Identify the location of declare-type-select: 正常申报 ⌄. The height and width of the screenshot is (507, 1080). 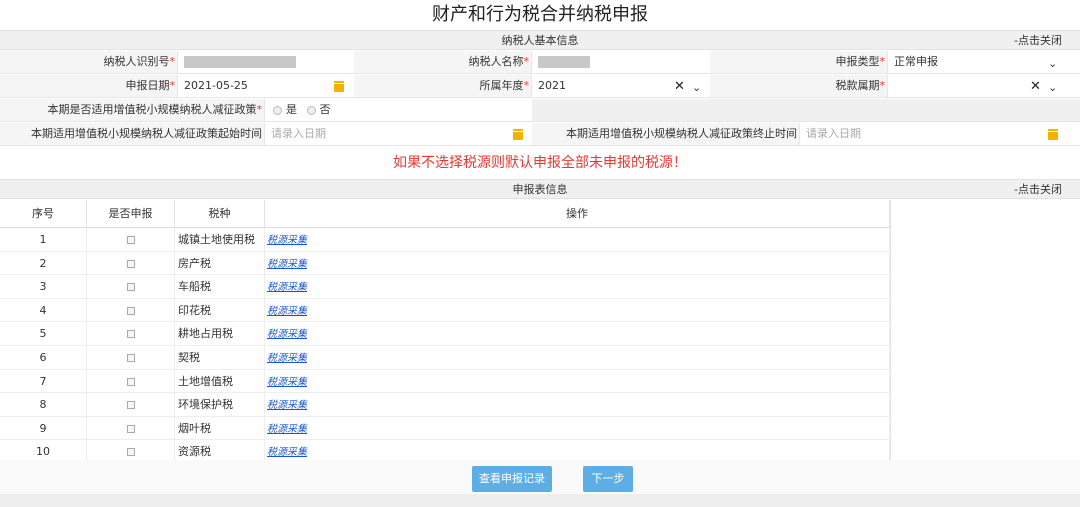
(984, 62).